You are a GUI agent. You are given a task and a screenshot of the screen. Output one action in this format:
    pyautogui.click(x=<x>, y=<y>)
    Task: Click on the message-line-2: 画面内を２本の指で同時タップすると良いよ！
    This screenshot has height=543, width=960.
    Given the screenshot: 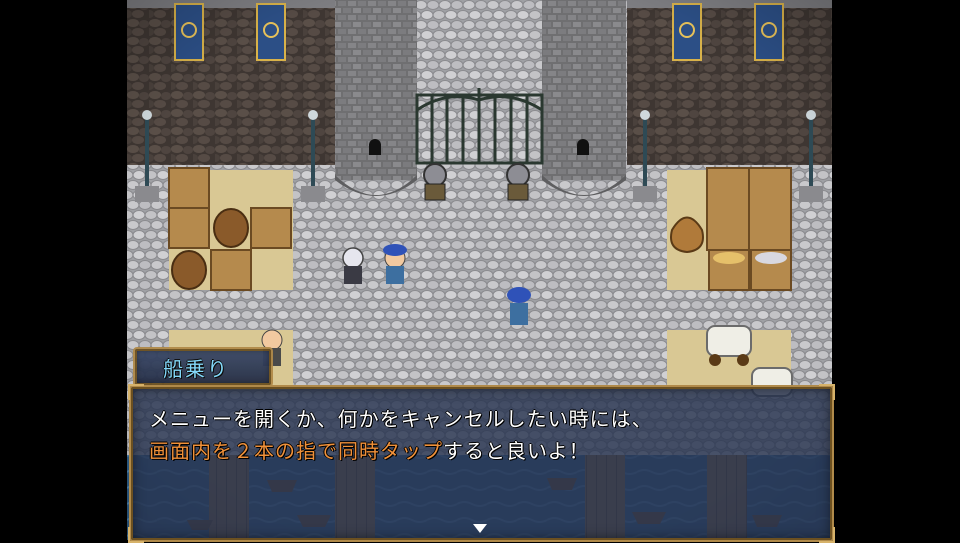 What is the action you would take?
    pyautogui.click(x=369, y=449)
    